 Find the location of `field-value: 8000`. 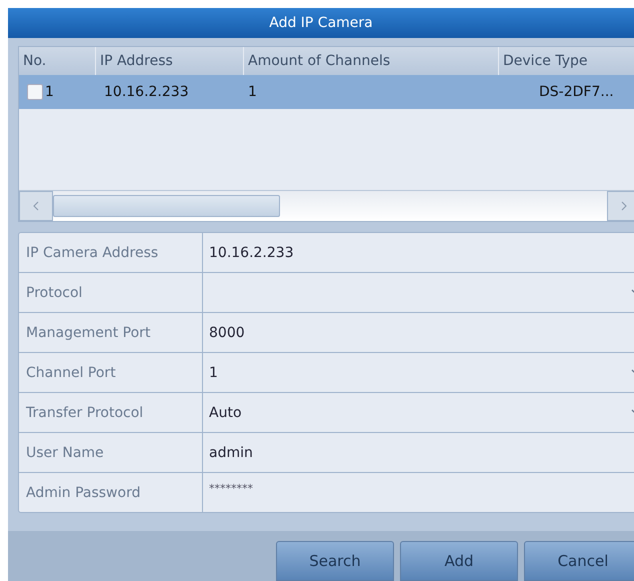

field-value: 8000 is located at coordinates (227, 332).